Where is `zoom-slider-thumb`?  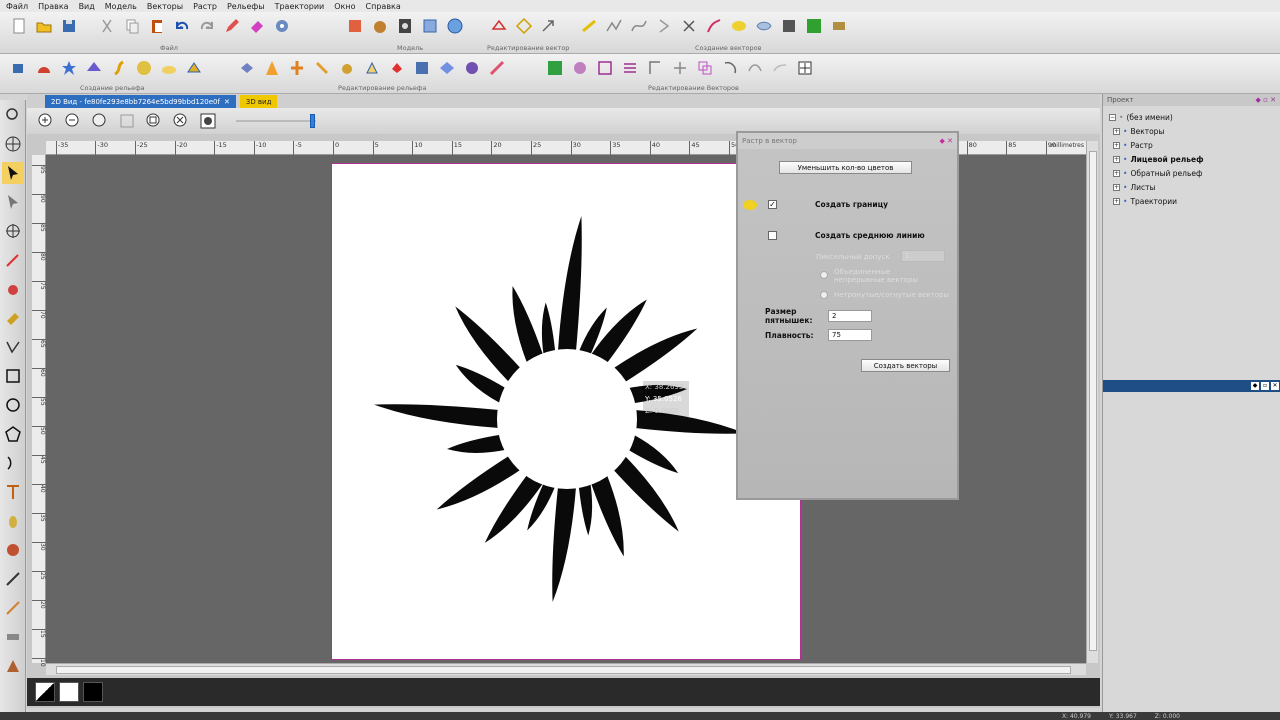
zoom-slider-thumb is located at coordinates (312, 121).